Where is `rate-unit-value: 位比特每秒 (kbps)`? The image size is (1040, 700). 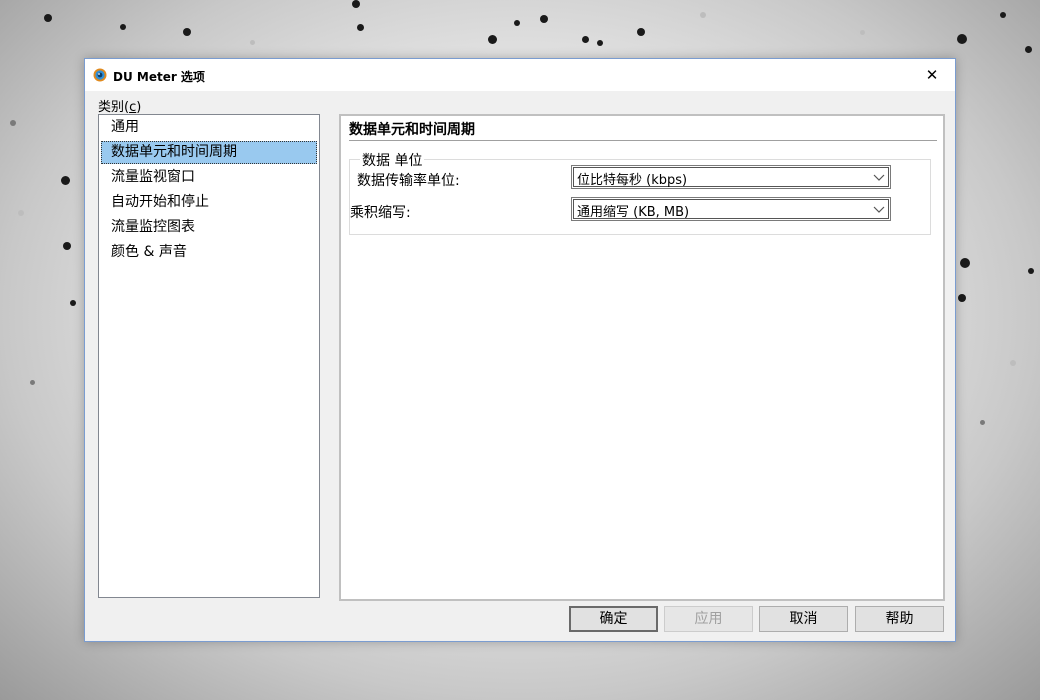
rate-unit-value: 位比特每秒 (kbps) is located at coordinates (632, 180).